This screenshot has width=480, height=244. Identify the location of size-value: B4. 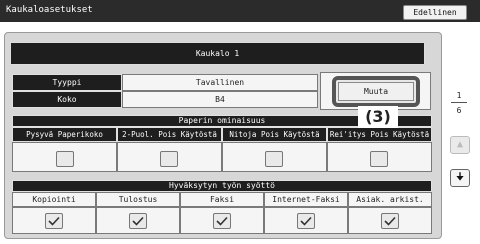
(220, 99).